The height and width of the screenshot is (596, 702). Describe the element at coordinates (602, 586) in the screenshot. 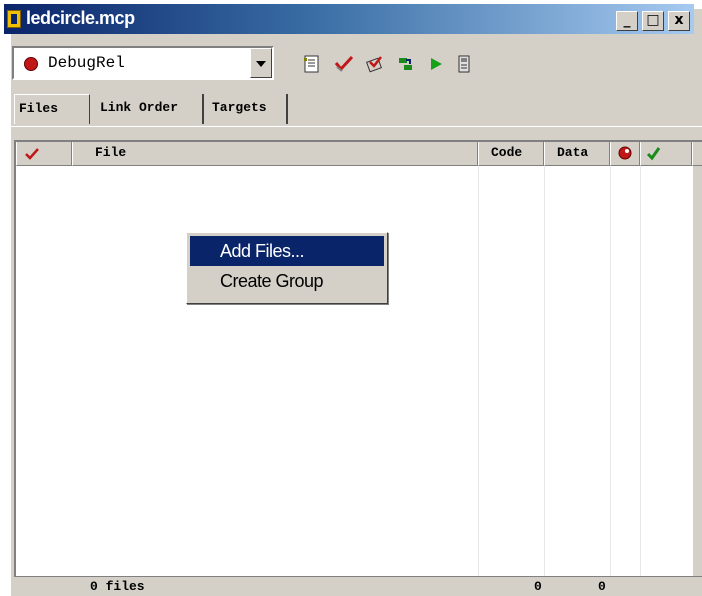

I see `data-total: 0` at that location.